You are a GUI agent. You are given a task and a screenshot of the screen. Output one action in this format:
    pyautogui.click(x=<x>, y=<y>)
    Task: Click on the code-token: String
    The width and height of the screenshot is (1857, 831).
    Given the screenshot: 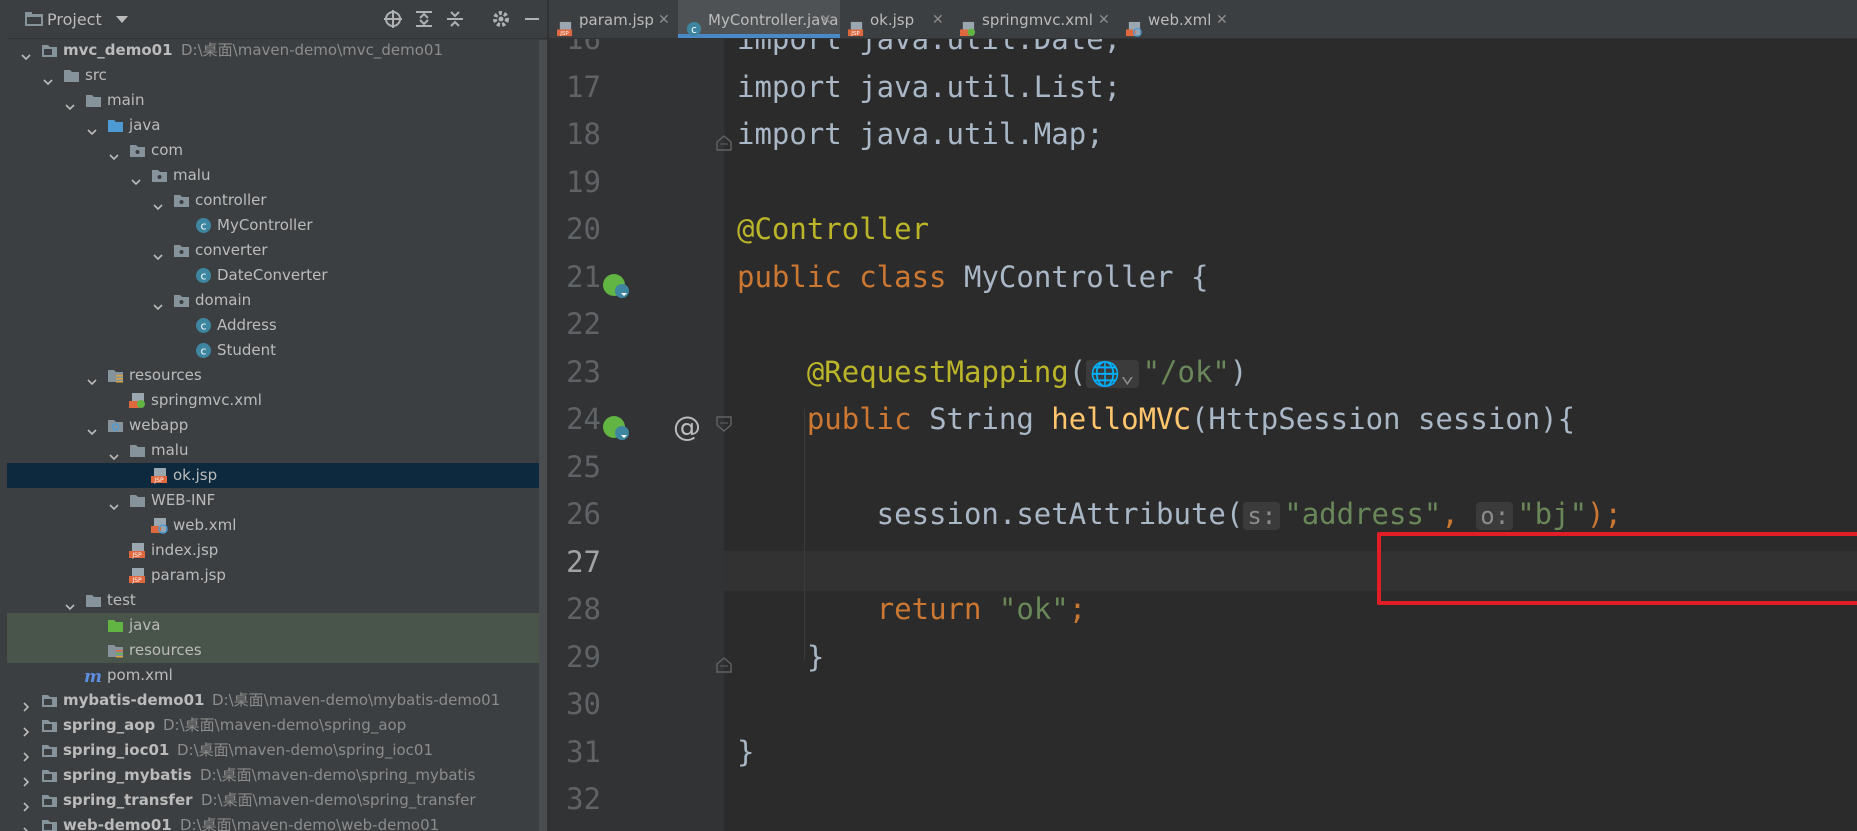 What is the action you would take?
    pyautogui.click(x=990, y=419)
    